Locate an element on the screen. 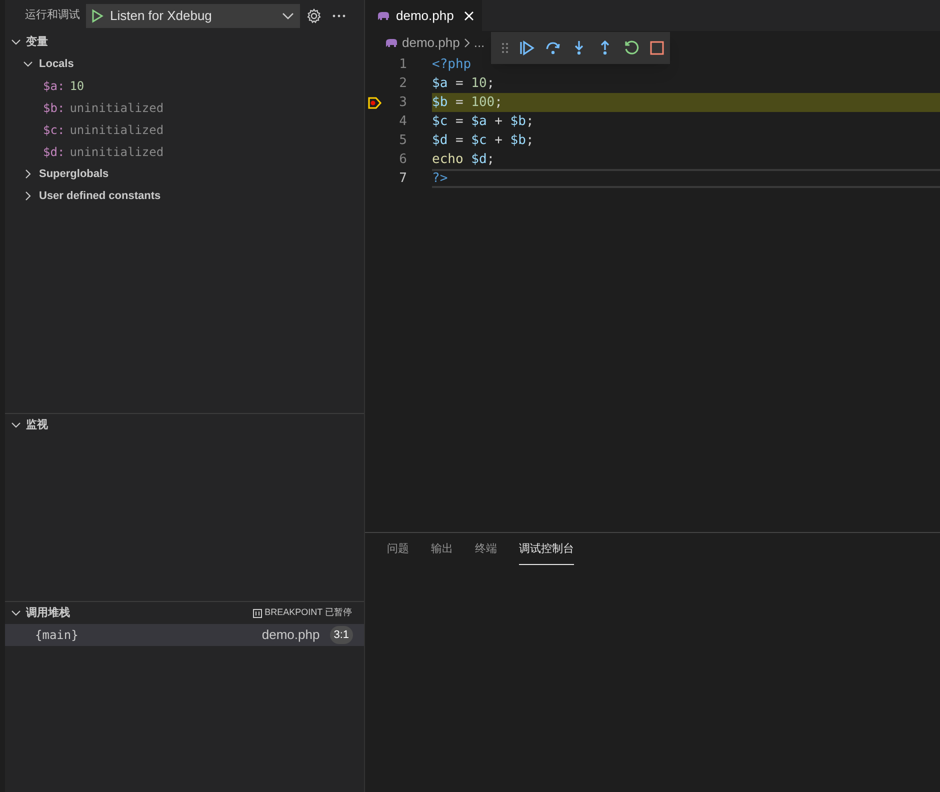 This screenshot has width=940, height=792. configuration-dropdown: Listen for Xdebug is located at coordinates (193, 16).